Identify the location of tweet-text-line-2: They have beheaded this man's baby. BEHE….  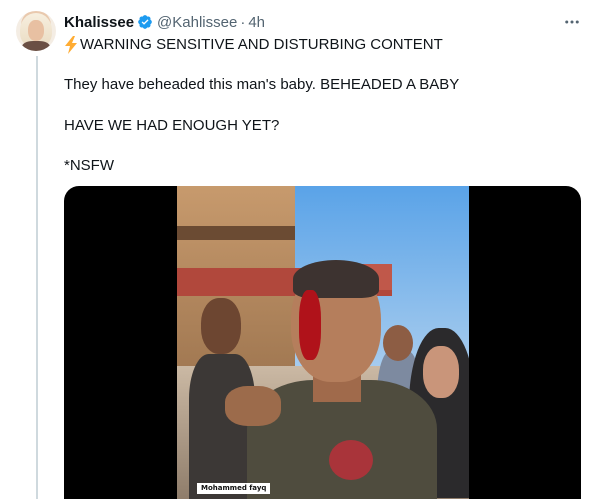
(262, 84).